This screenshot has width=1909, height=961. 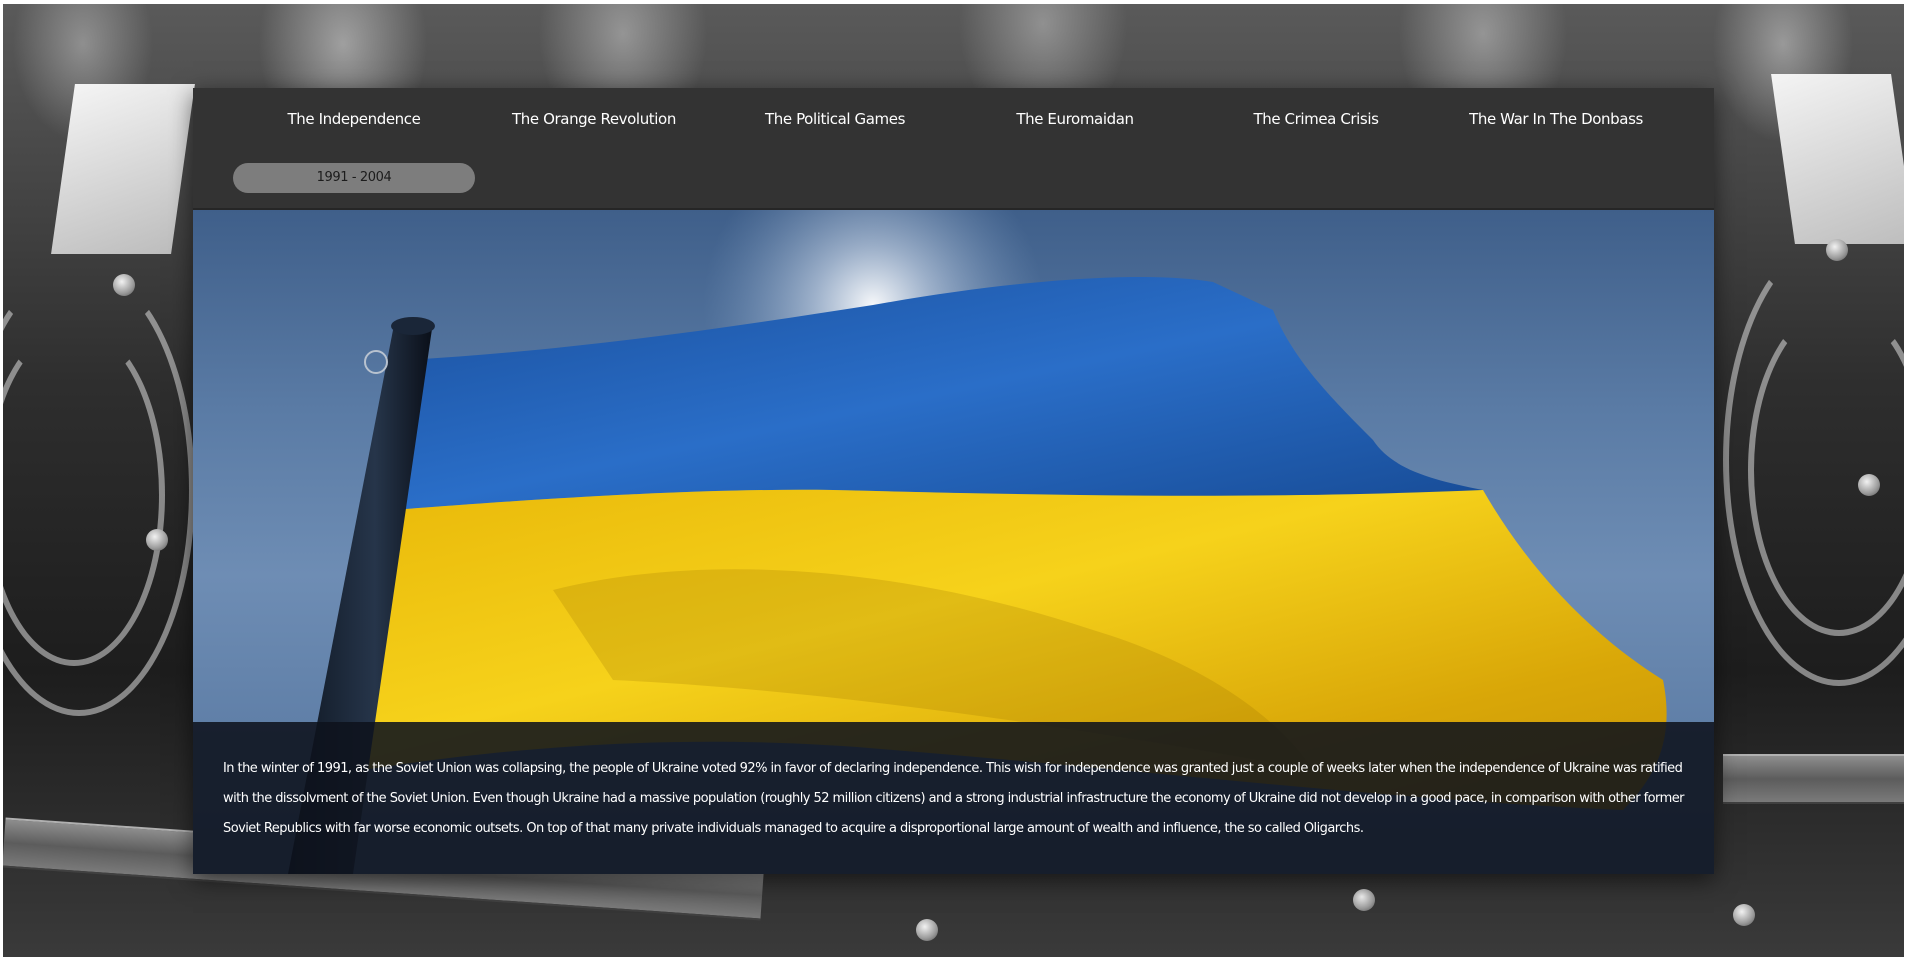 What do you see at coordinates (354, 178) in the screenshot?
I see `date-range-indicator: 1991 - 2004` at bounding box center [354, 178].